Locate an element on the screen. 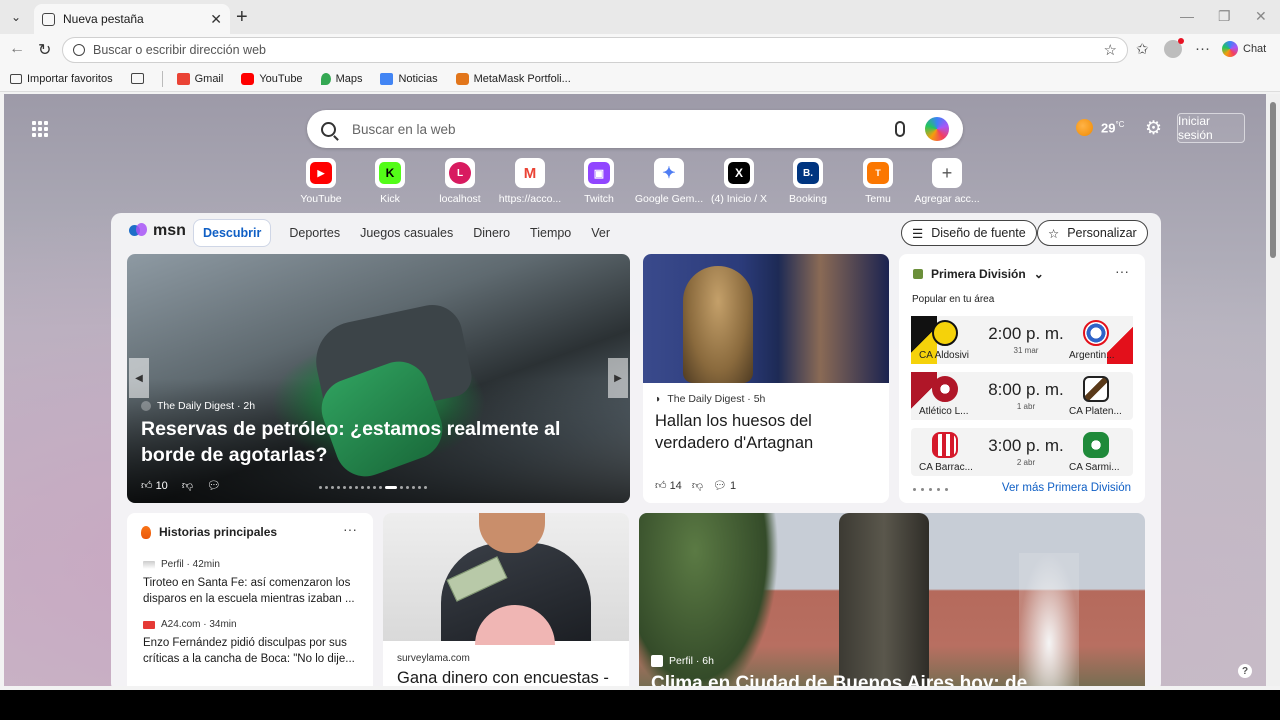  quick-link-label: Kick is located at coordinates (390, 199).